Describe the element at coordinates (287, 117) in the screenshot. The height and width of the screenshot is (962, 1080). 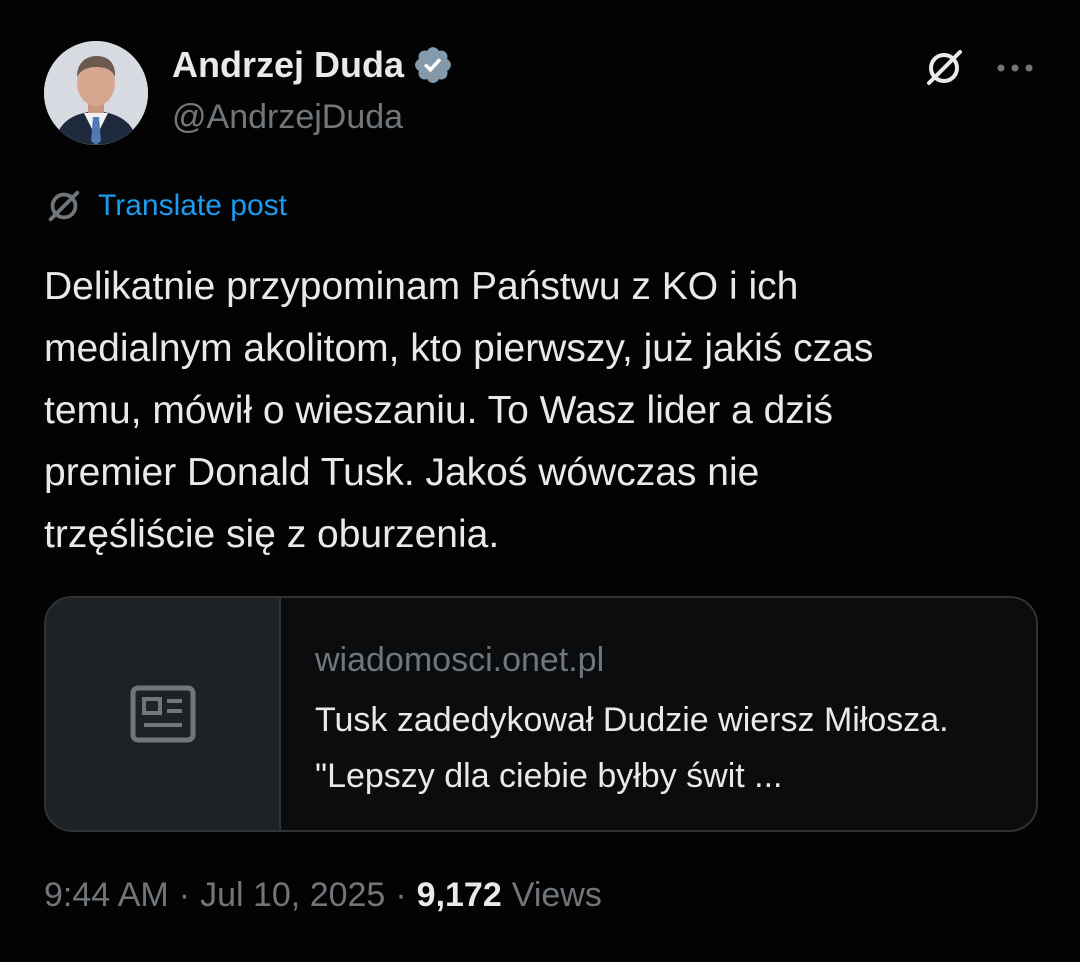
I see `author-handle: @AndrzejDuda` at that location.